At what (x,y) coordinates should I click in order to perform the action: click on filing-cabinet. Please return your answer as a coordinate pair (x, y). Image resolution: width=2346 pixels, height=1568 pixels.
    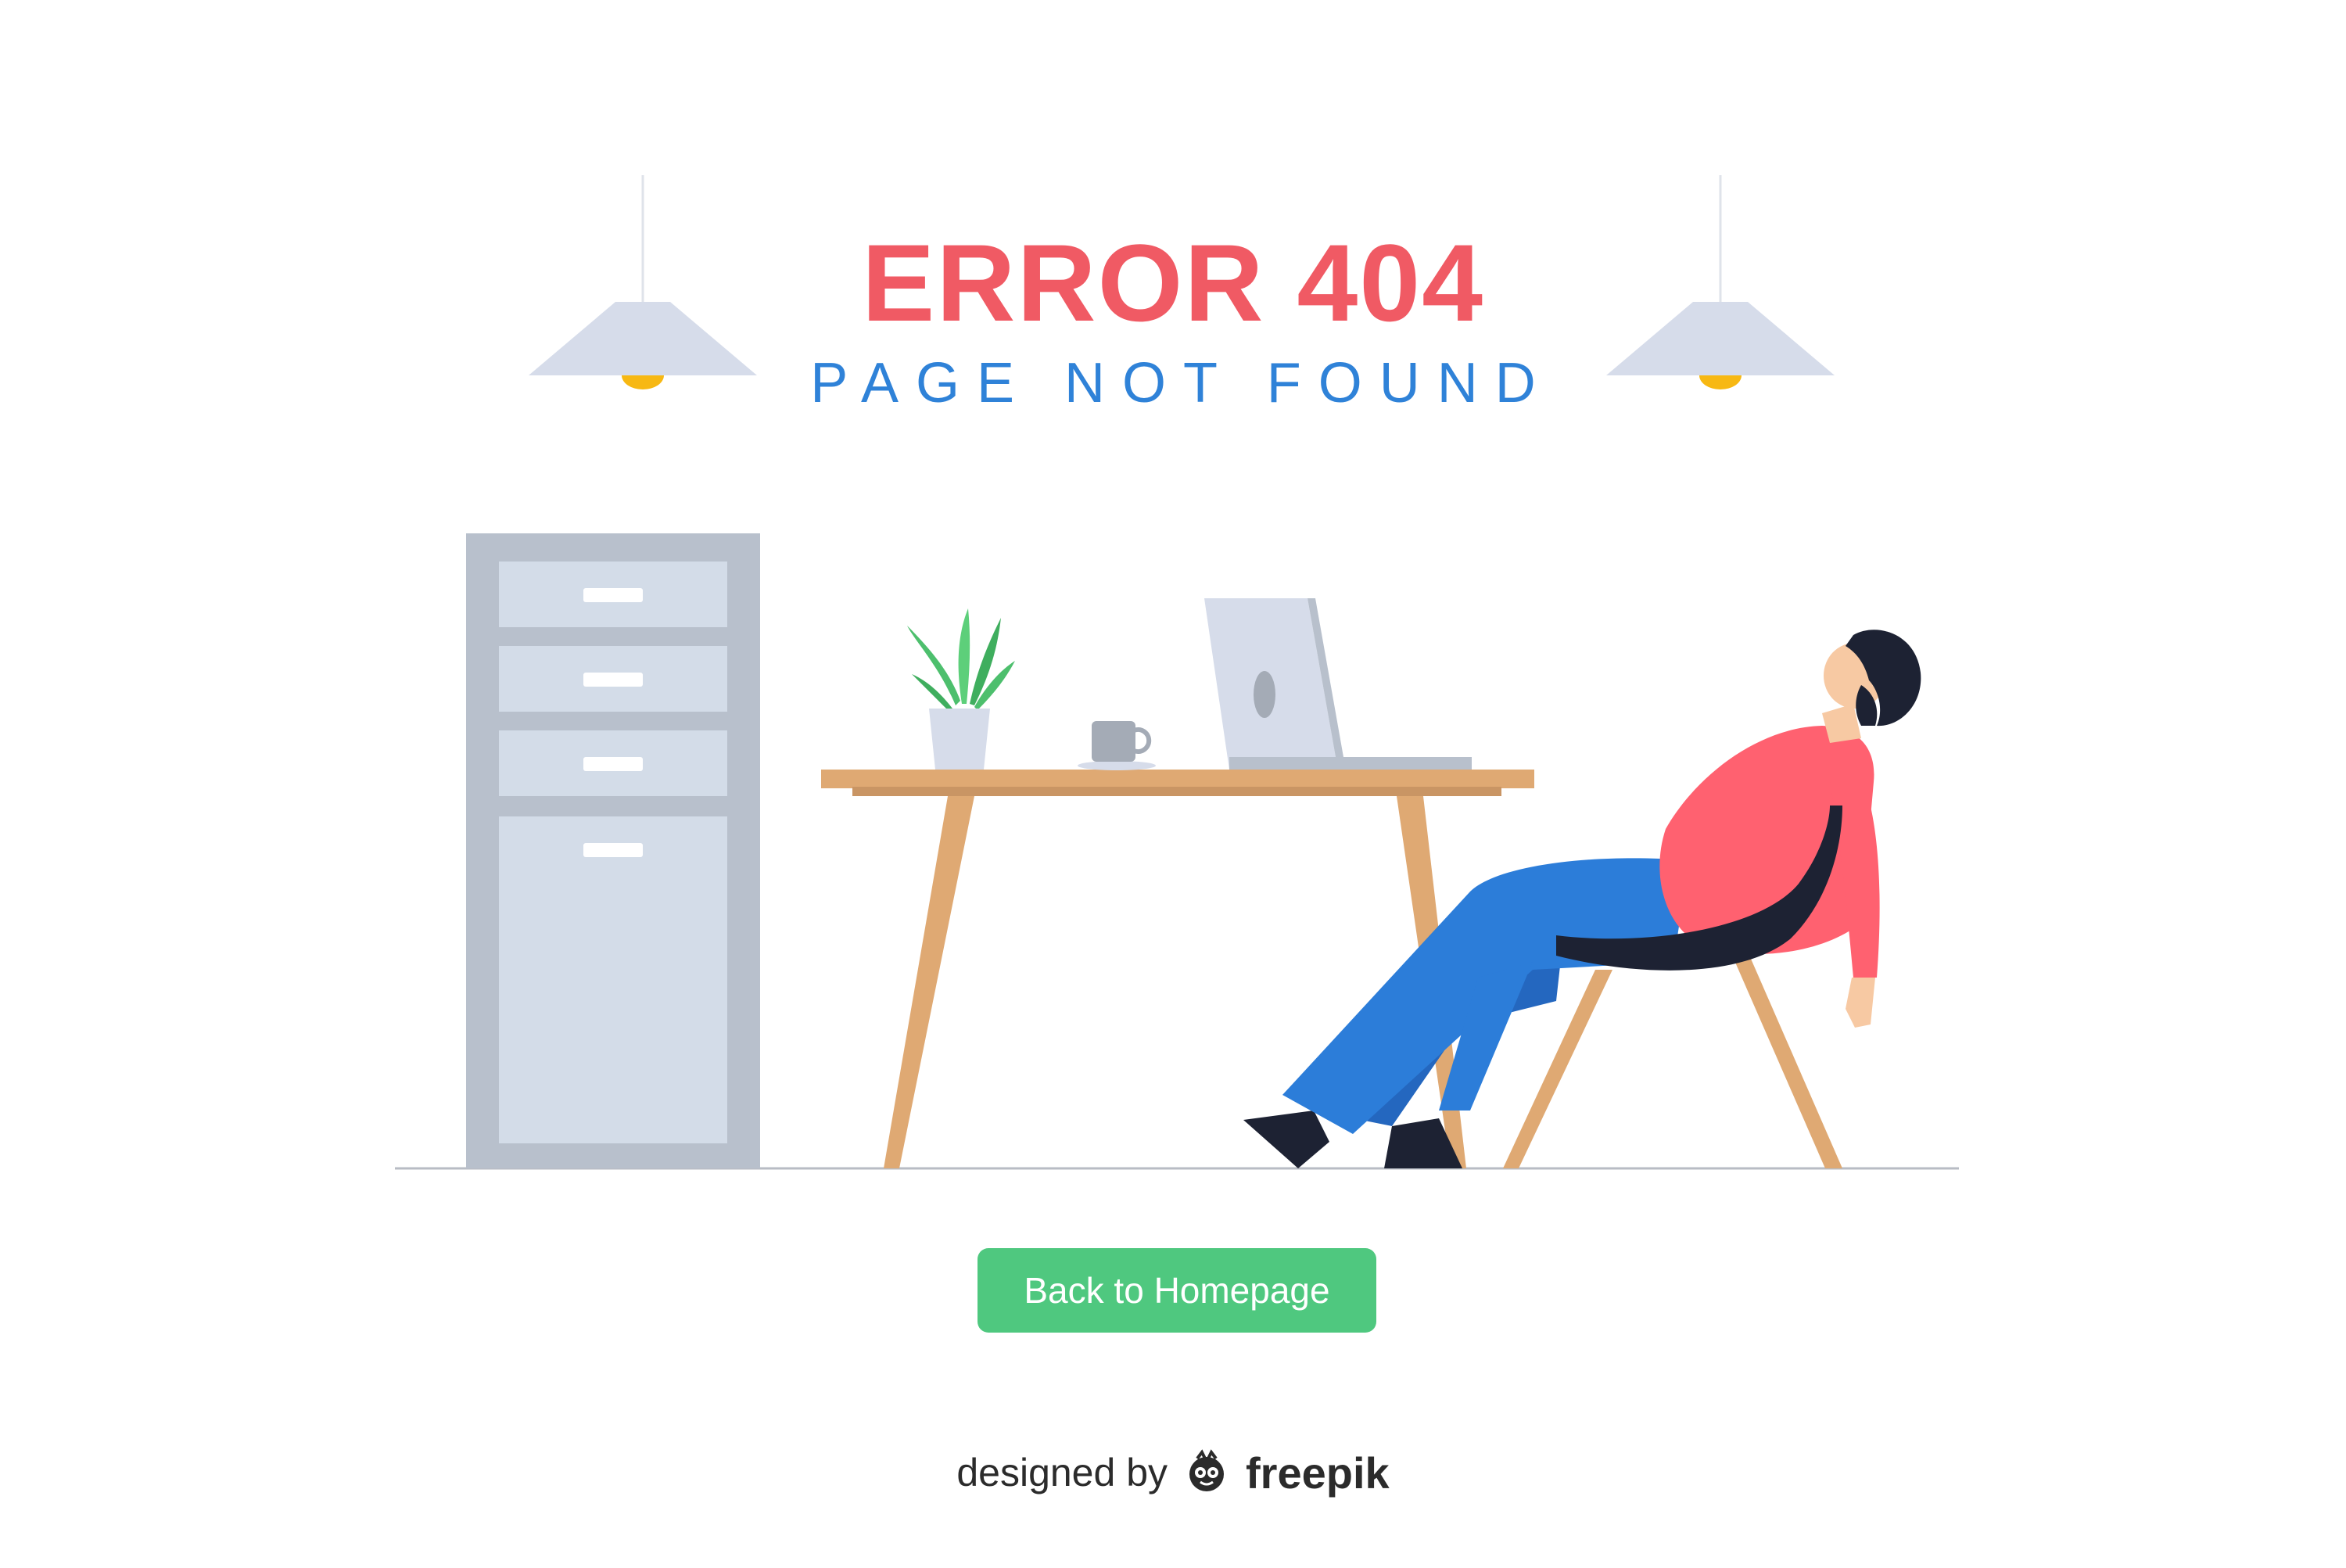
    Looking at the image, I should click on (613, 850).